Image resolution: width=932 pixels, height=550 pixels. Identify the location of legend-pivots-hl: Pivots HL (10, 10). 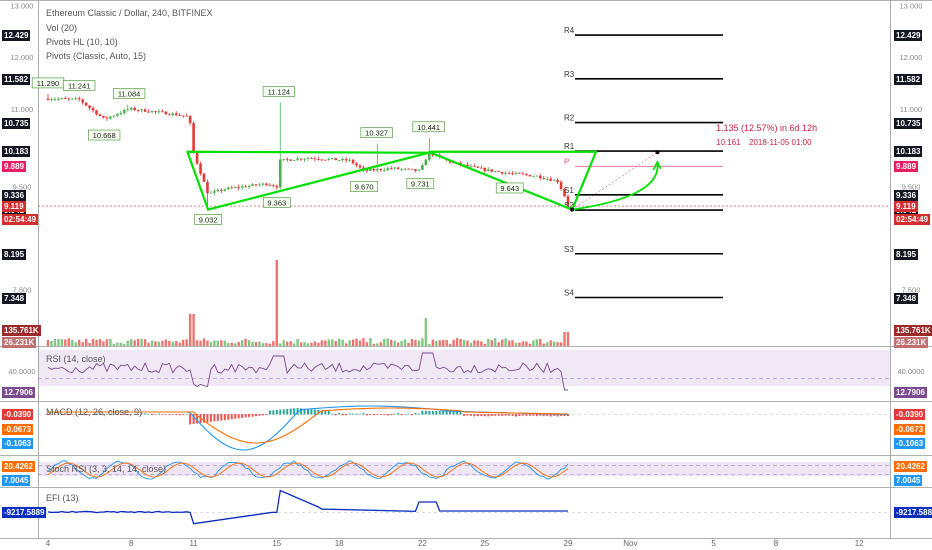
(82, 42).